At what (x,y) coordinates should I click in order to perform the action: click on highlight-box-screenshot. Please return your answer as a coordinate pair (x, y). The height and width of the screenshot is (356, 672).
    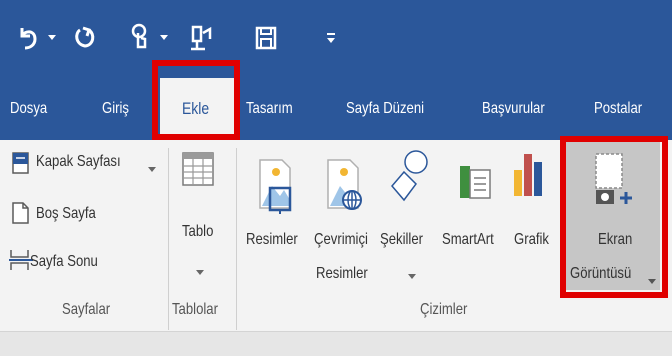
    Looking at the image, I should click on (614, 217).